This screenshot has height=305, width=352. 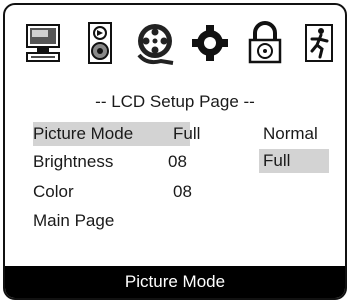 I want to click on menu-item-value: Full, so click(x=187, y=133).